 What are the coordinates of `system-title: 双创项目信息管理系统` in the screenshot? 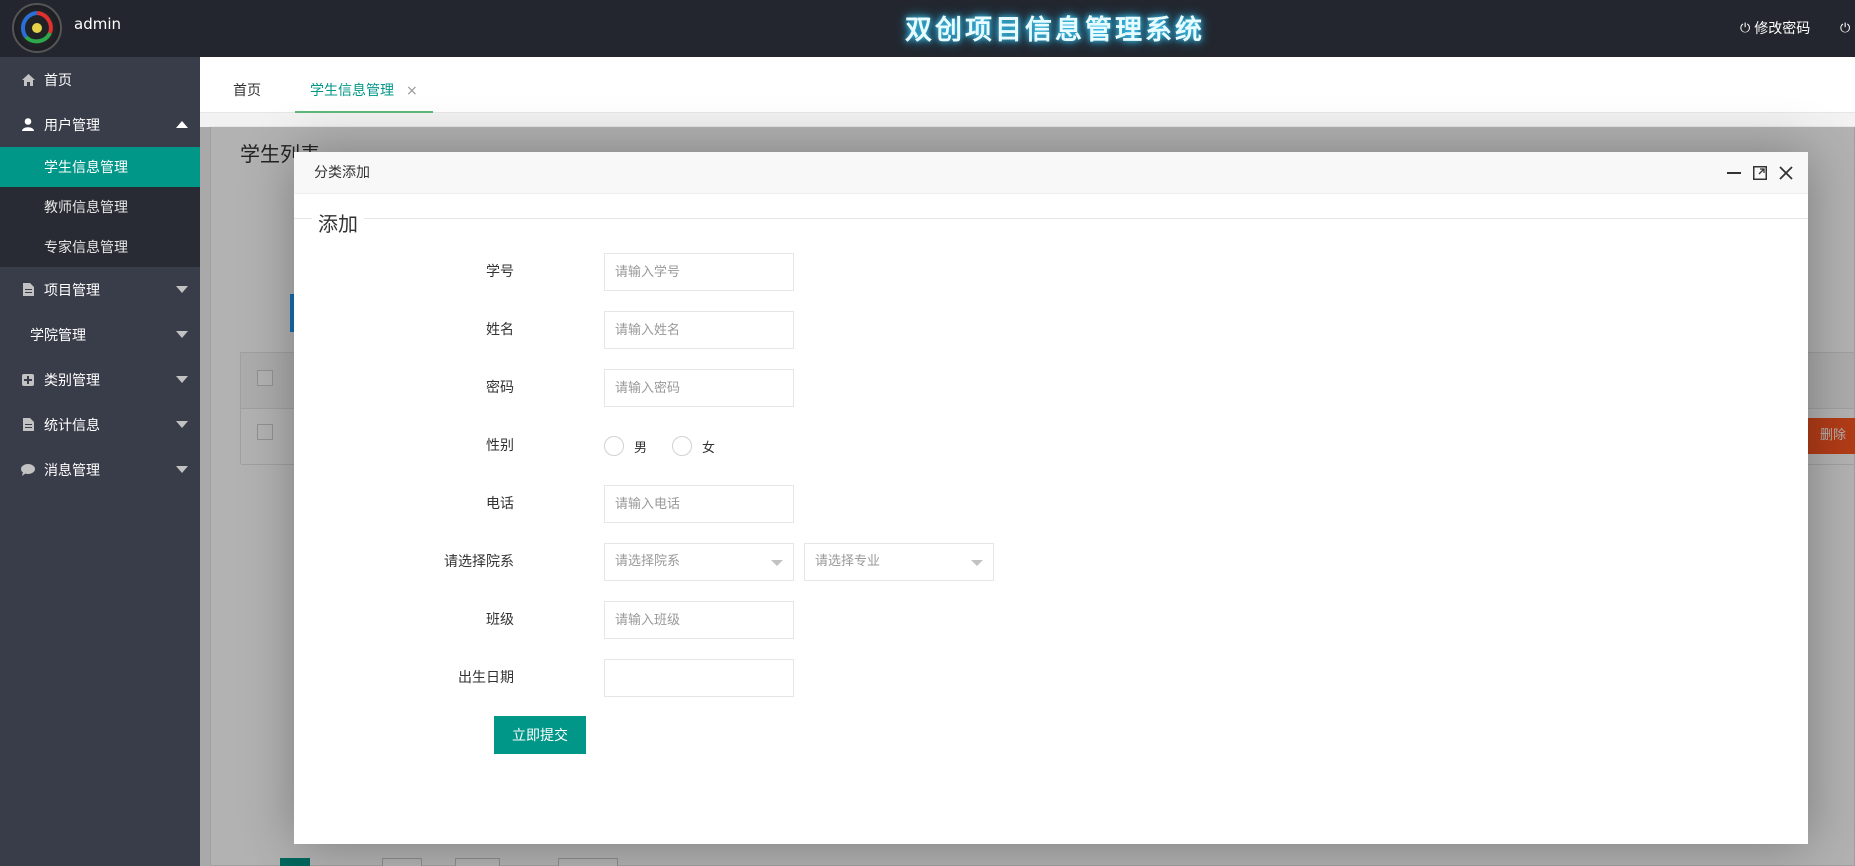 It's located at (1055, 30).